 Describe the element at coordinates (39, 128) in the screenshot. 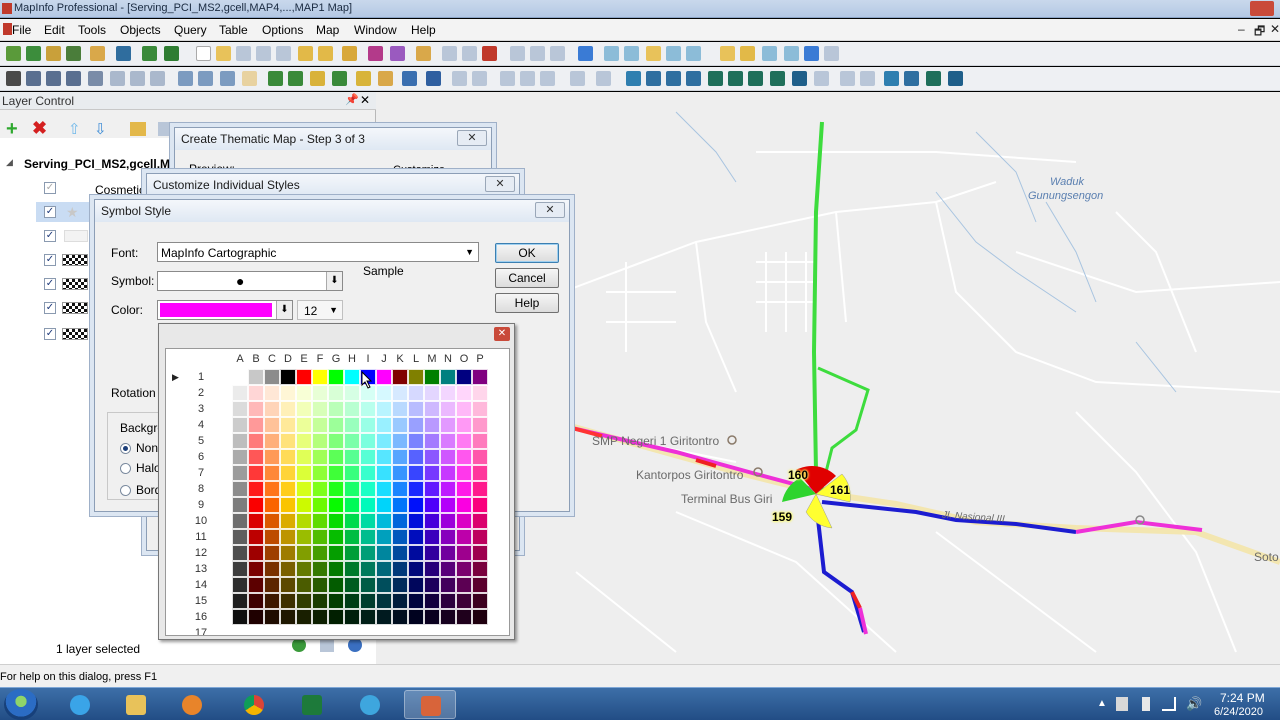

I see `remove-layer-icon: ✖` at that location.